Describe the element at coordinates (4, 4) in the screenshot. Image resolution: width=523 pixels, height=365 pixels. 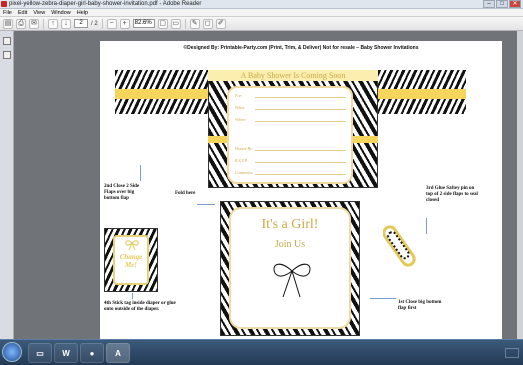
I see `adobe-reader-icon` at that location.